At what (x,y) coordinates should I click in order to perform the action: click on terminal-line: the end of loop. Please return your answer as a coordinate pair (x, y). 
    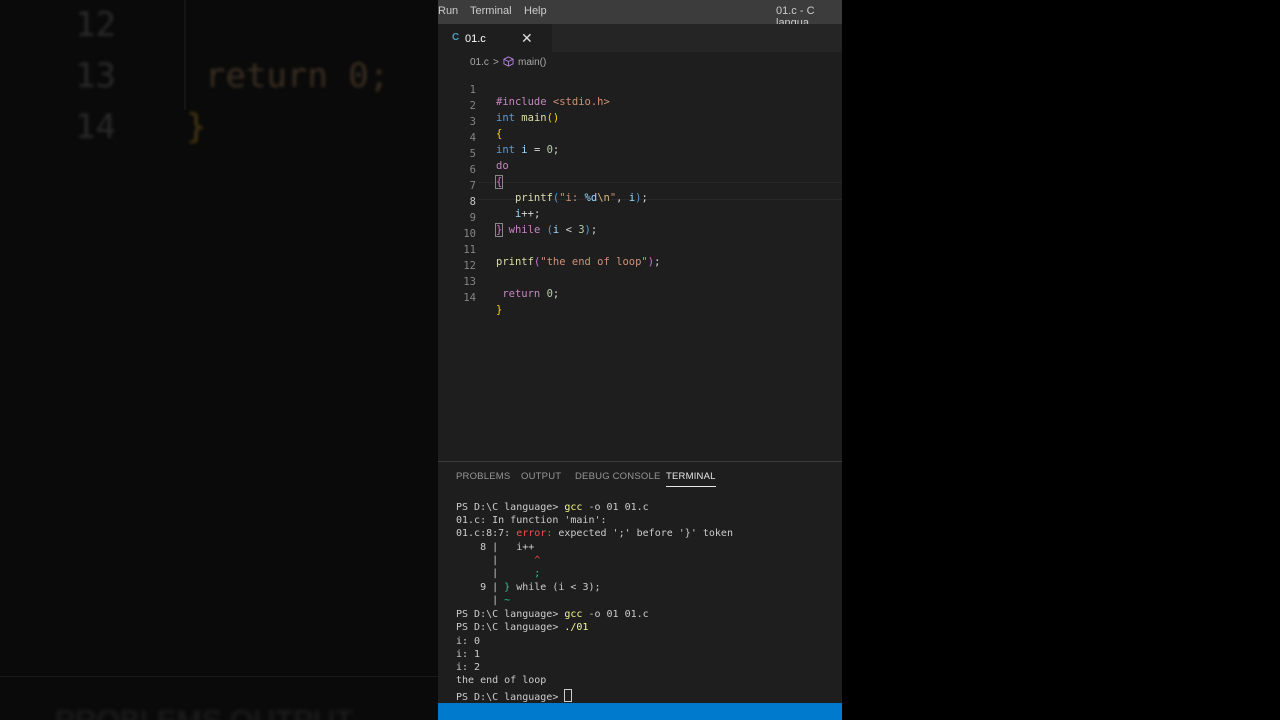
    Looking at the image, I should click on (501, 680).